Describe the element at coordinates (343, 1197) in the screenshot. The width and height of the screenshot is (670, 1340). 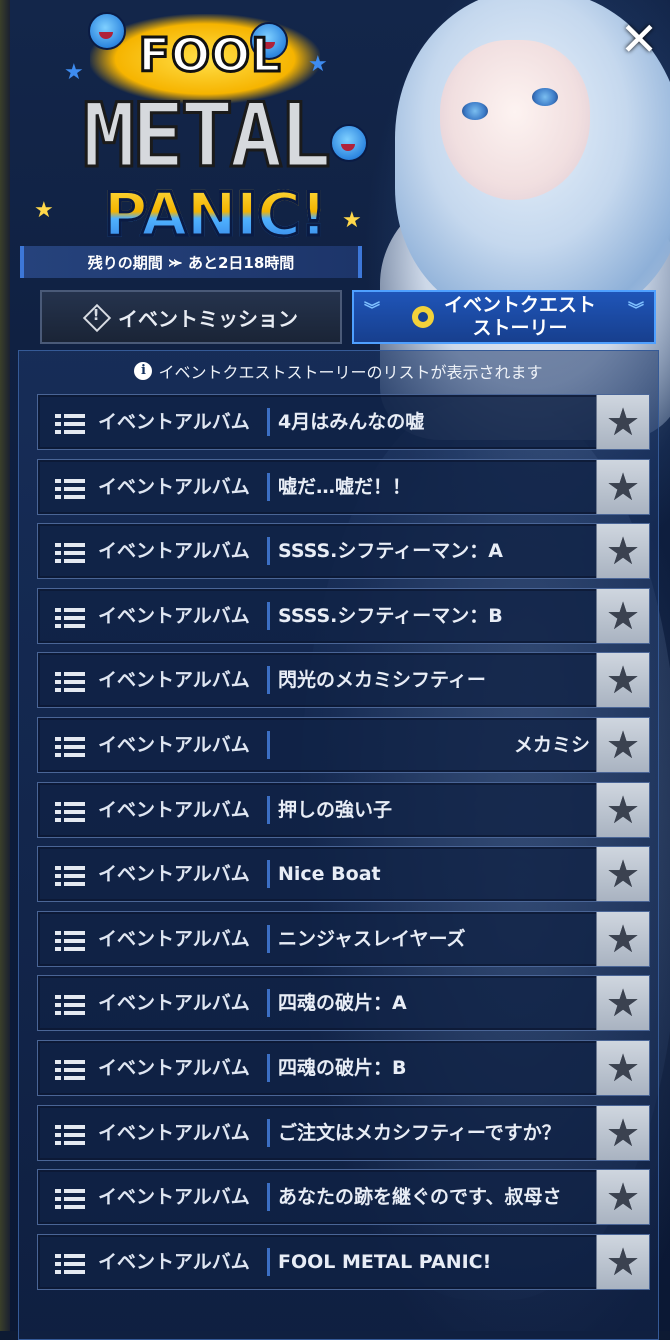
I see `list-item: イベントアルバム あなたの跡を継ぐのです、叔母さ ★` at that location.